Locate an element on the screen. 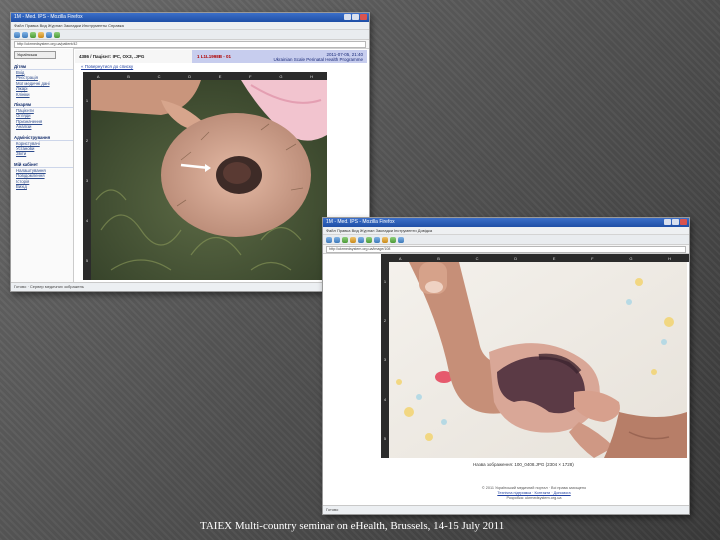 Image resolution: width=720 pixels, height=540 pixels. window-1-statusbar: Готово · Сервер медичних зображень is located at coordinates (190, 286).